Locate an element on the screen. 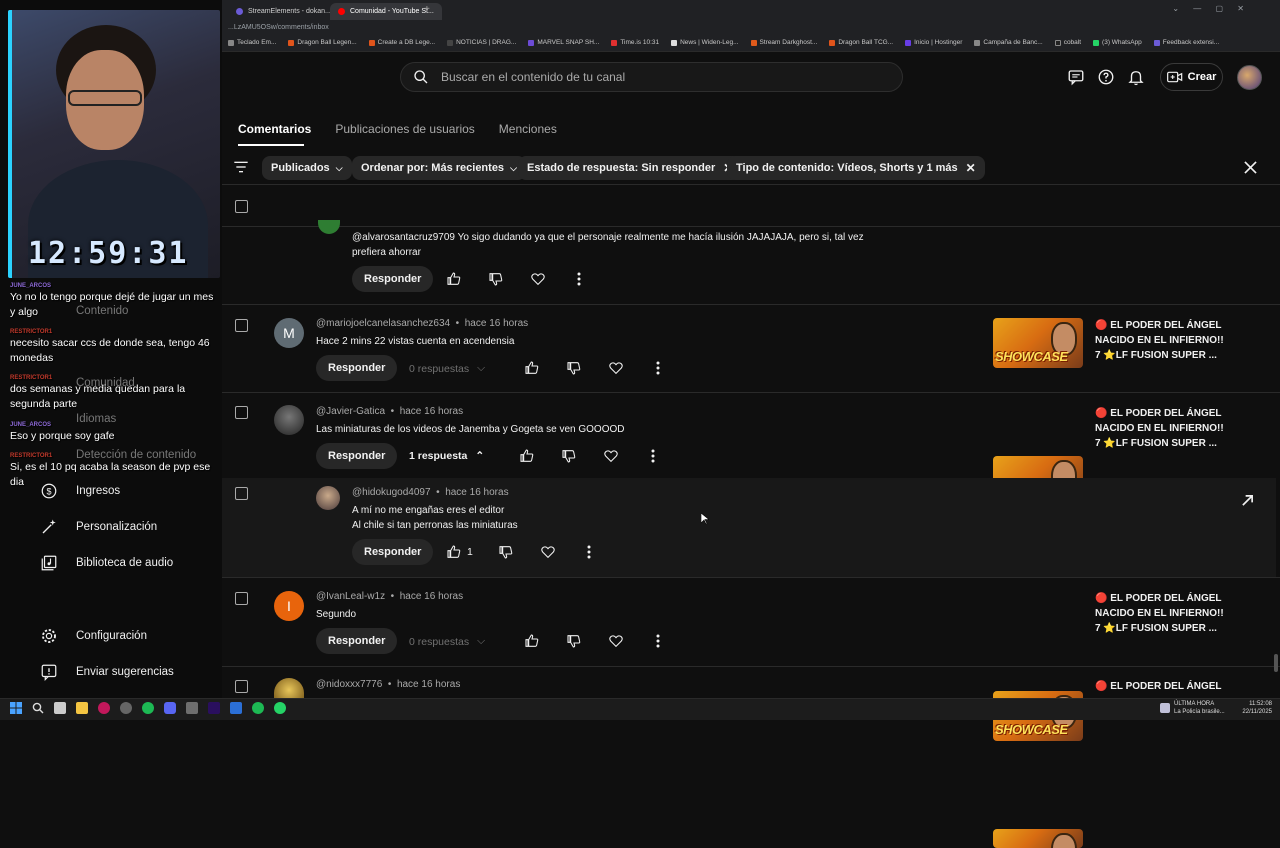 This screenshot has width=1280, height=848. help-icon is located at coordinates (1106, 77).